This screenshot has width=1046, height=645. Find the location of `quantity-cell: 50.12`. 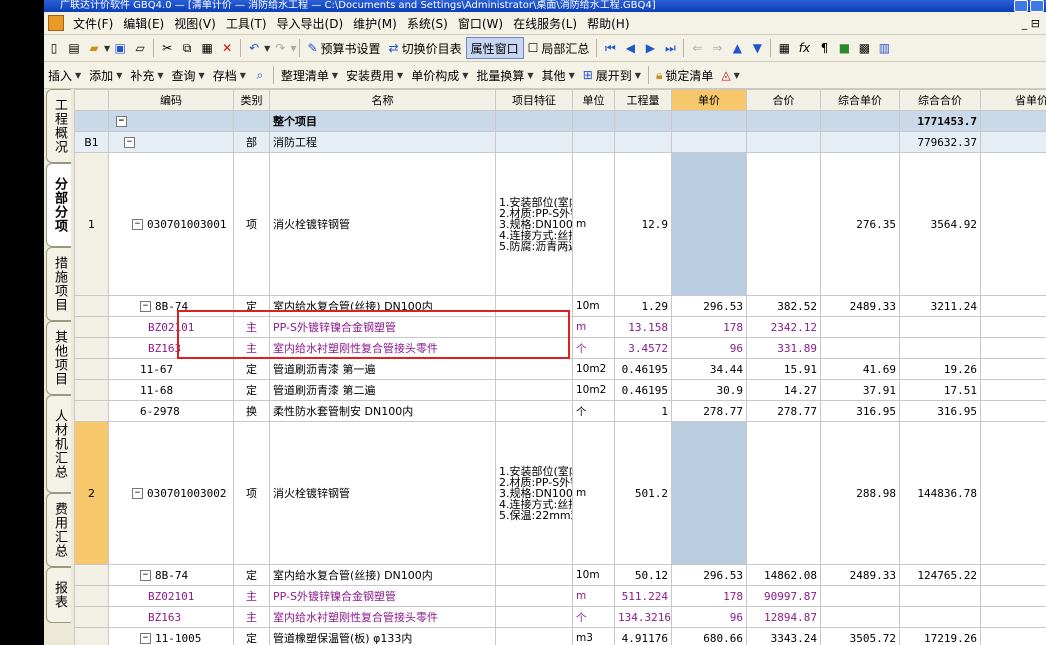

quantity-cell: 50.12 is located at coordinates (643, 575).